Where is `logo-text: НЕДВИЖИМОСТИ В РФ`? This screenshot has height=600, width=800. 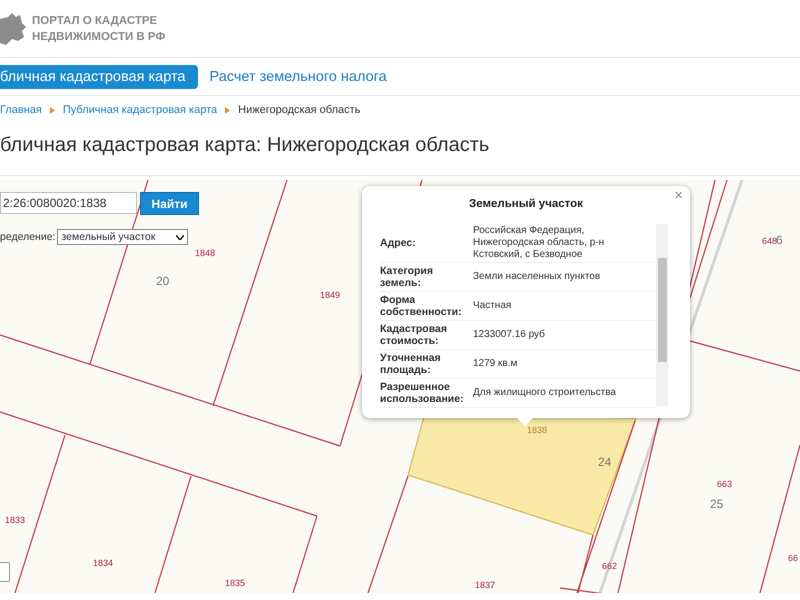
logo-text: НЕДВИЖИМОСТИ В РФ is located at coordinates (99, 37).